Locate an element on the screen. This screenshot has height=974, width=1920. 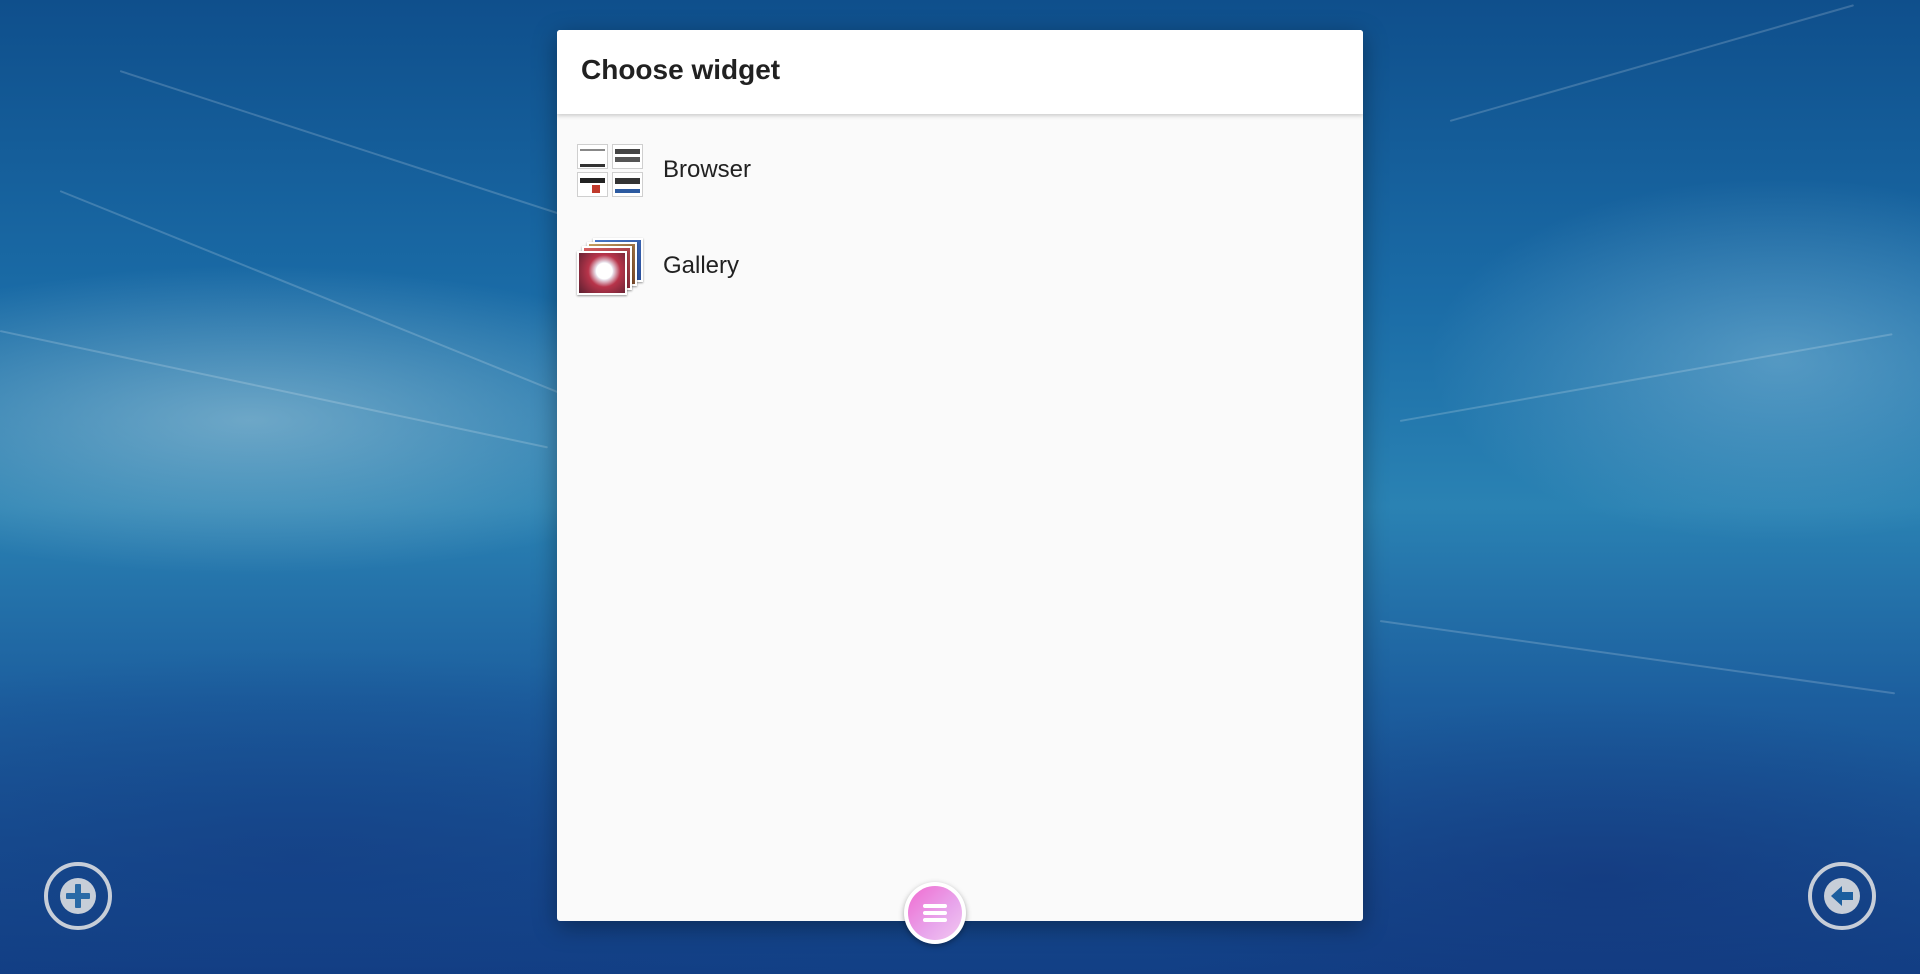
widget-label: Browser is located at coordinates (707, 169).